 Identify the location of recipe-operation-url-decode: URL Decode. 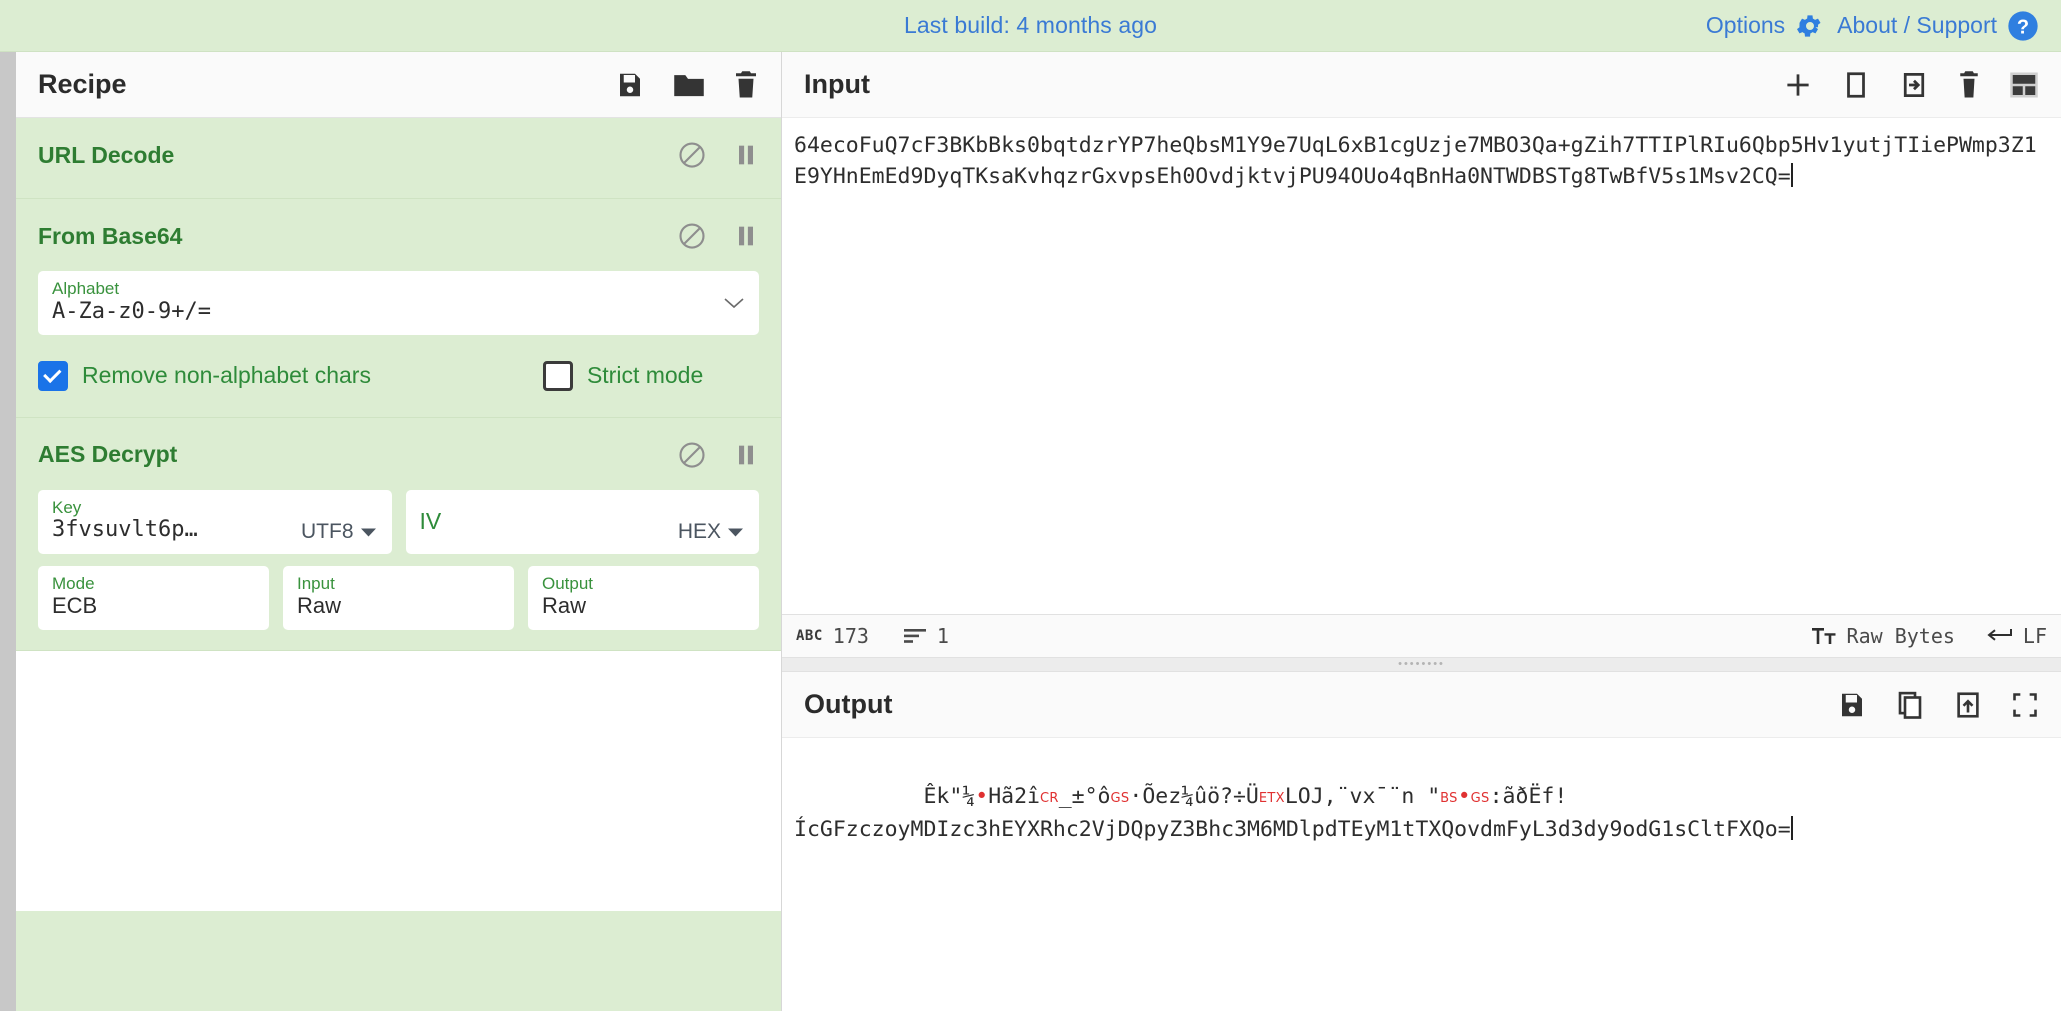
(398, 158).